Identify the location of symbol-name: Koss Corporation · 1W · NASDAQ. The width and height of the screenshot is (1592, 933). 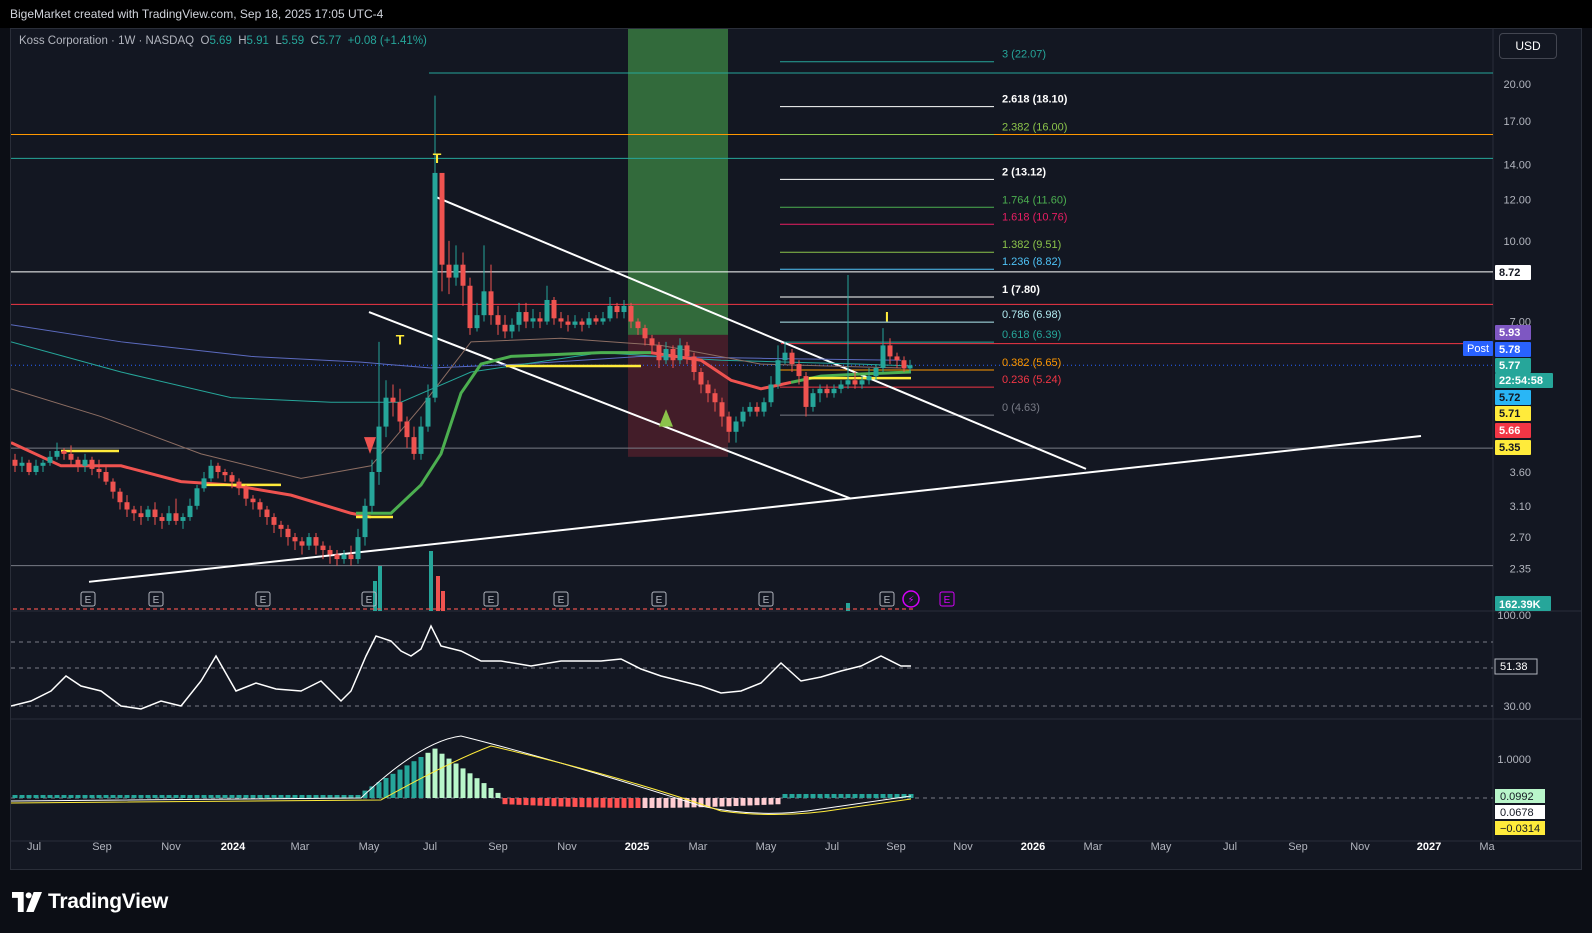
(106, 41).